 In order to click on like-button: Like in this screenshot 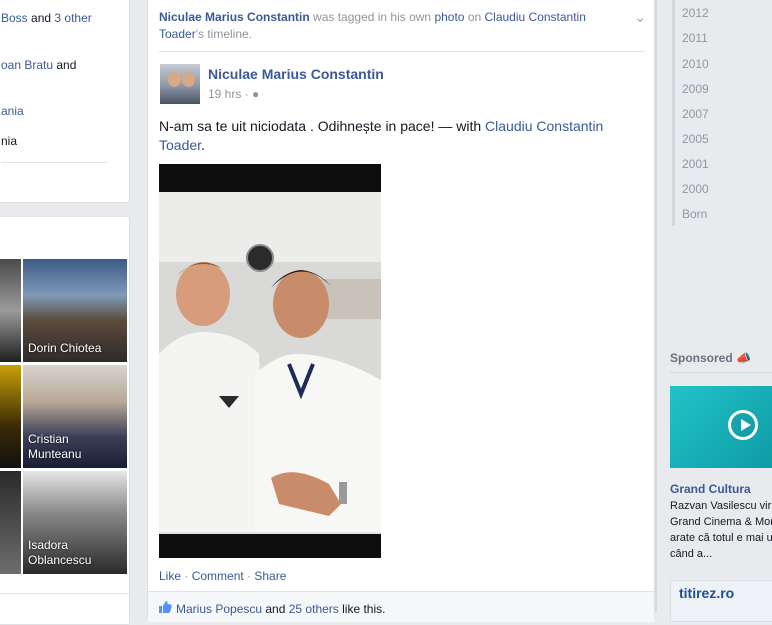, I will do `click(170, 576)`.